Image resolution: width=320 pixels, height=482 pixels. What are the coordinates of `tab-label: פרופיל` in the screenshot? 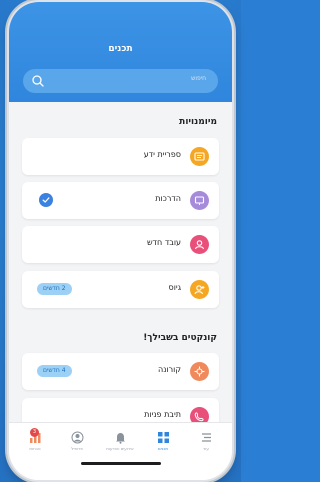 It's located at (77, 448).